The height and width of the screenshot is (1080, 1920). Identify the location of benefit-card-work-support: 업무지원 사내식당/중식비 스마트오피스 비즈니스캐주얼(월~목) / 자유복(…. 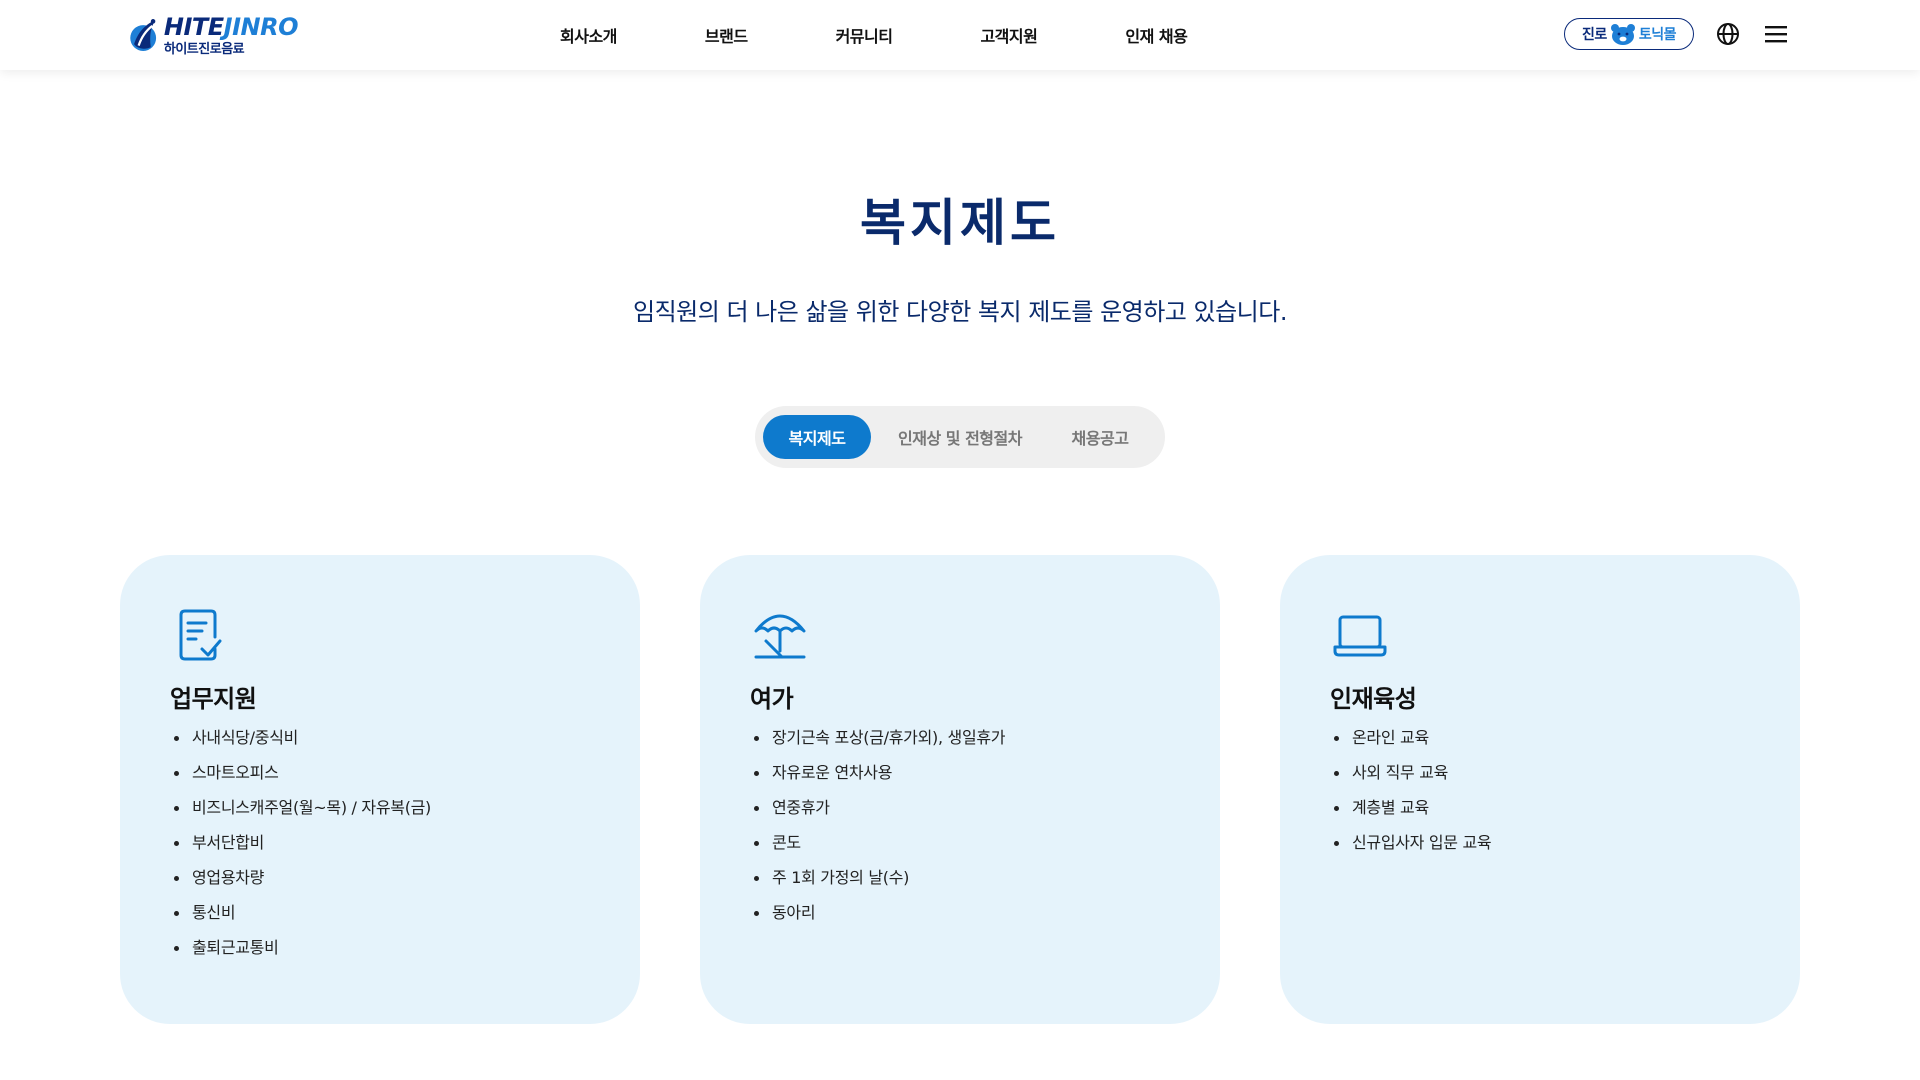
(380, 789).